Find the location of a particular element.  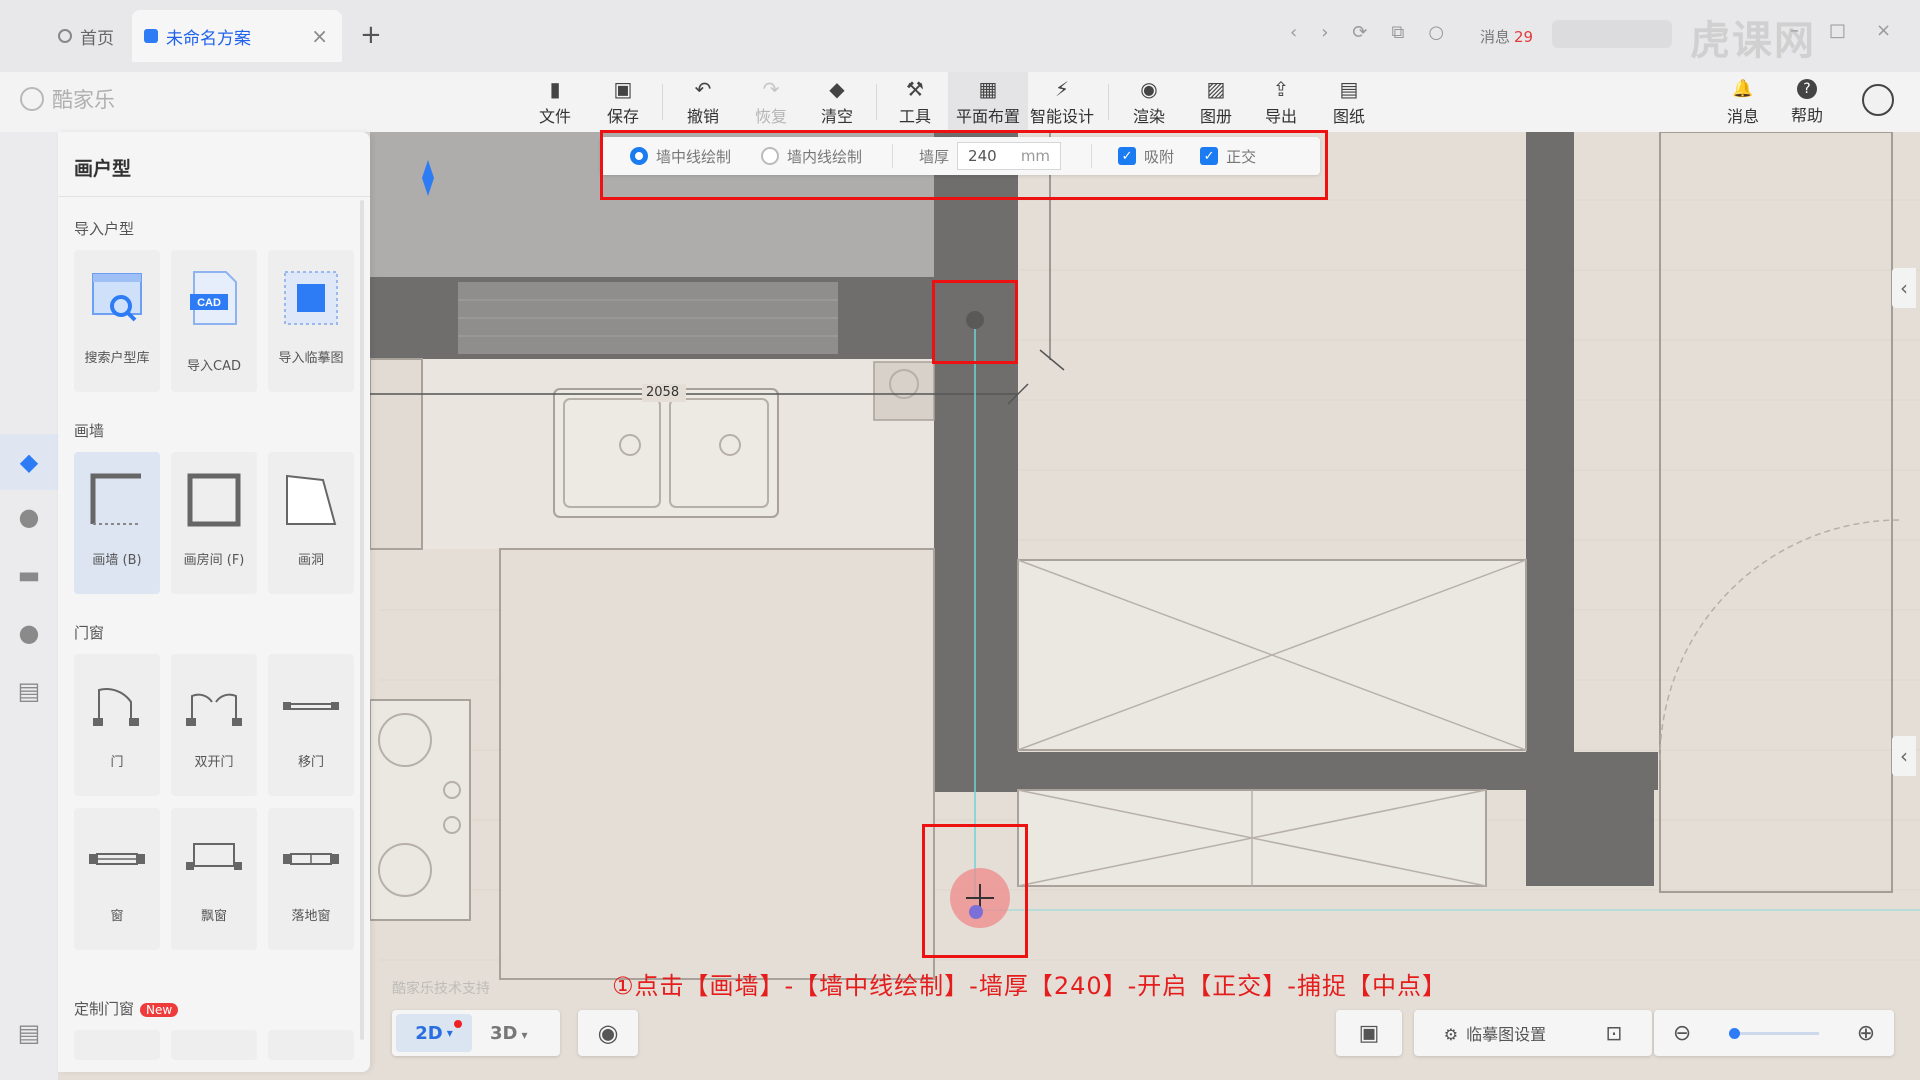

lock-icon: ▣ is located at coordinates (1369, 1033).